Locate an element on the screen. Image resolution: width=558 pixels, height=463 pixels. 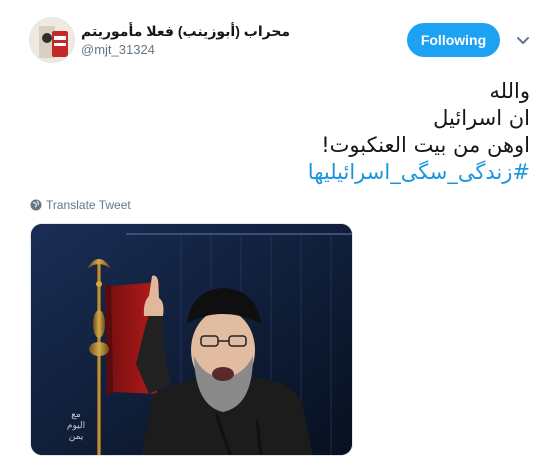
user-handle: @mjt_31324 is located at coordinates (196, 50).